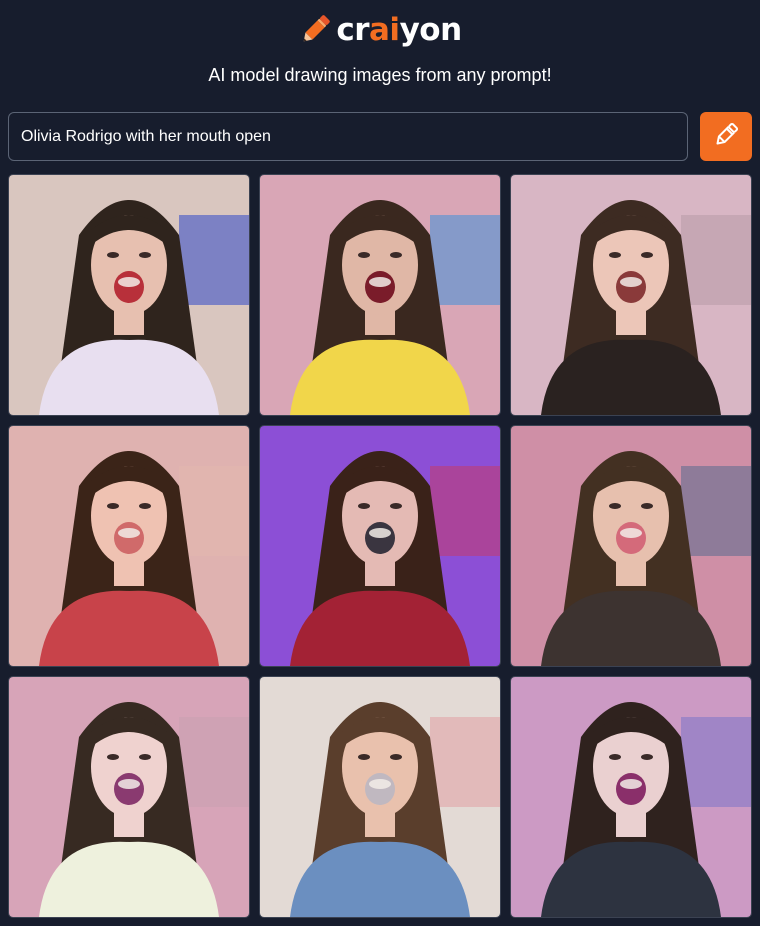  Describe the element at coordinates (353, 29) in the screenshot. I see `logo-prefix: cr` at that location.